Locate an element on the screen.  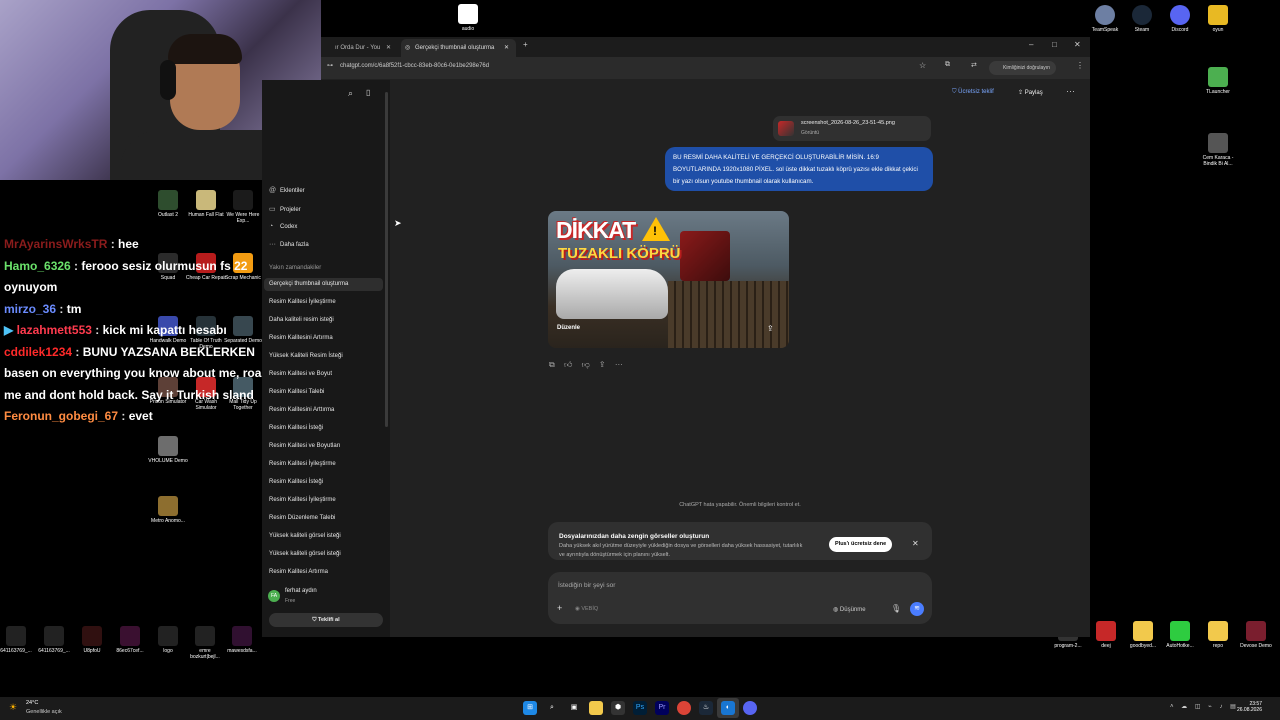
desktop-icon-audio: audio is located at coordinates (468, 18).